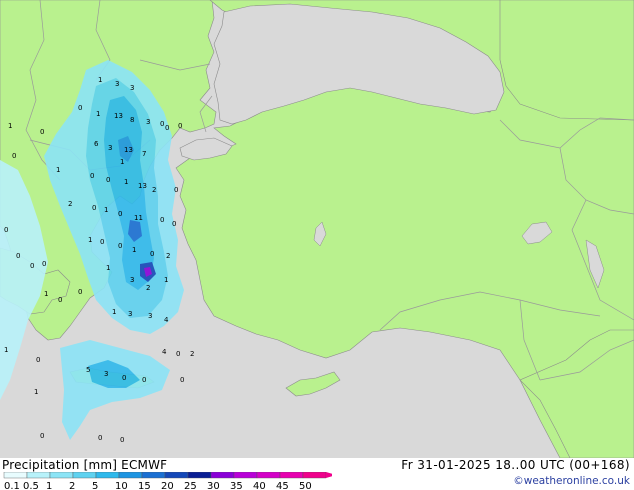  What do you see at coordinates (85, 465) in the screenshot?
I see `map-title: Precipitation [mm] ECMWF` at bounding box center [85, 465].